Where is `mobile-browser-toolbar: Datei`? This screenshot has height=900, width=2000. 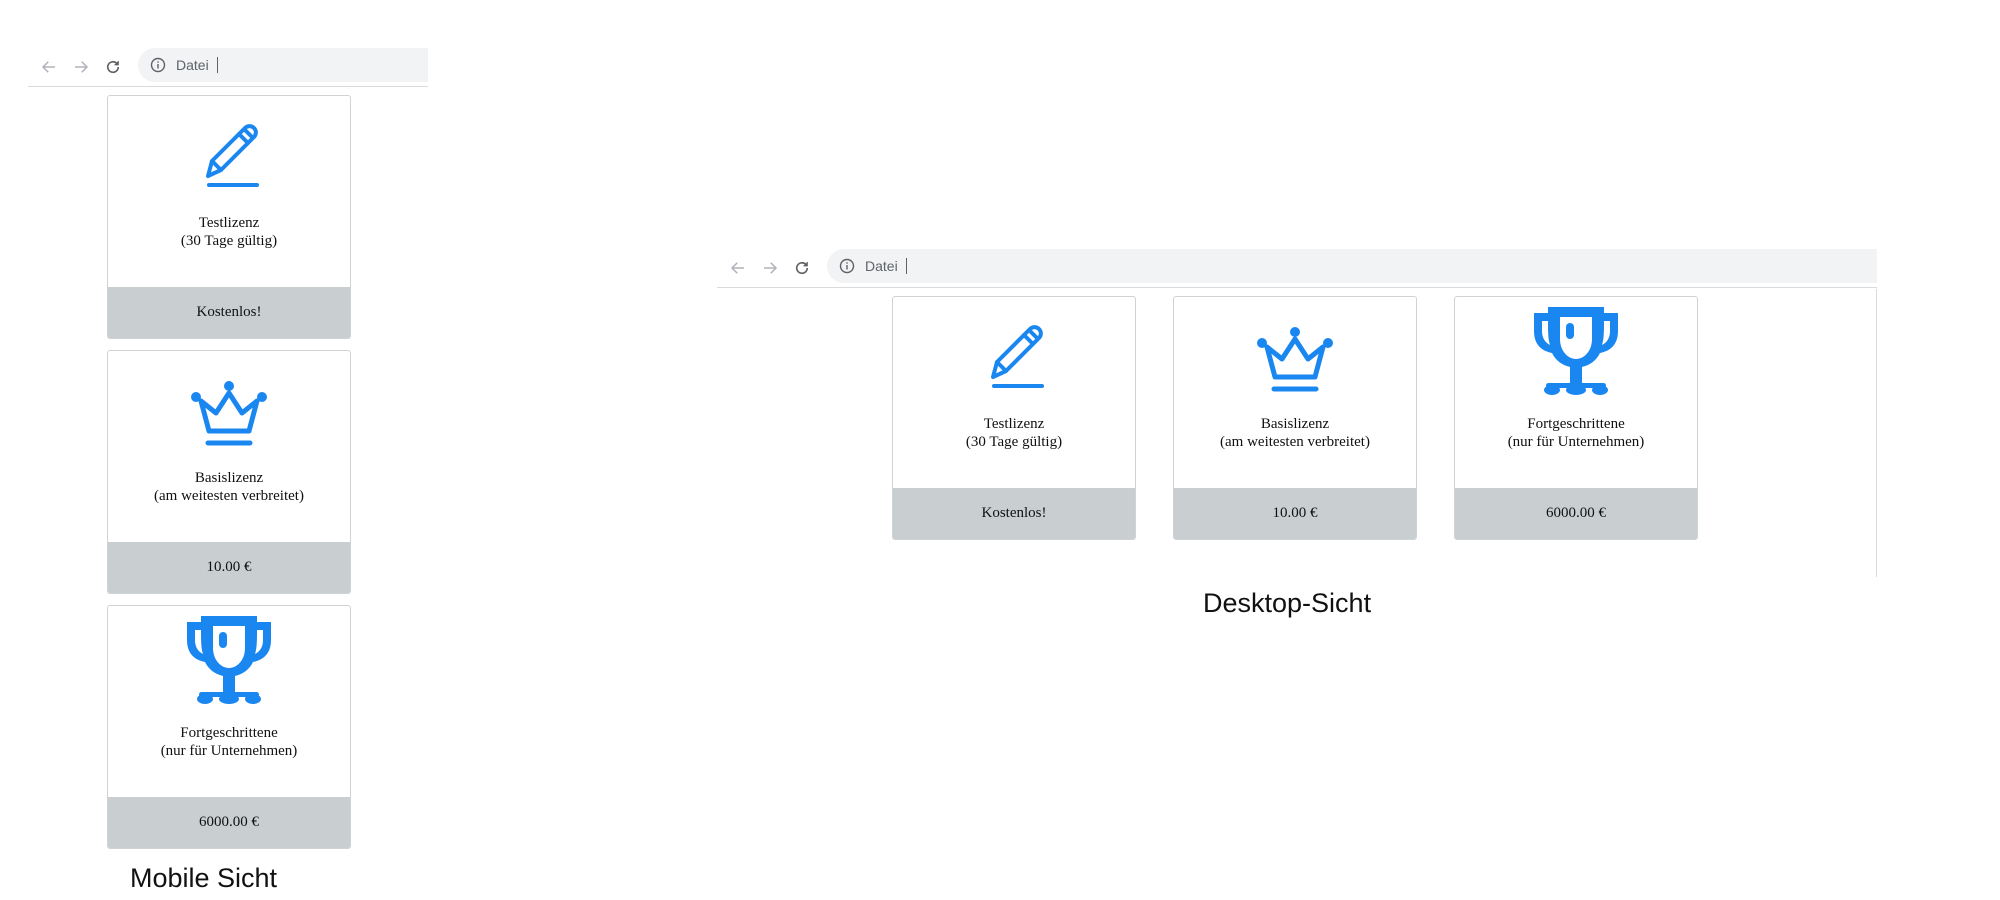 mobile-browser-toolbar: Datei is located at coordinates (228, 67).